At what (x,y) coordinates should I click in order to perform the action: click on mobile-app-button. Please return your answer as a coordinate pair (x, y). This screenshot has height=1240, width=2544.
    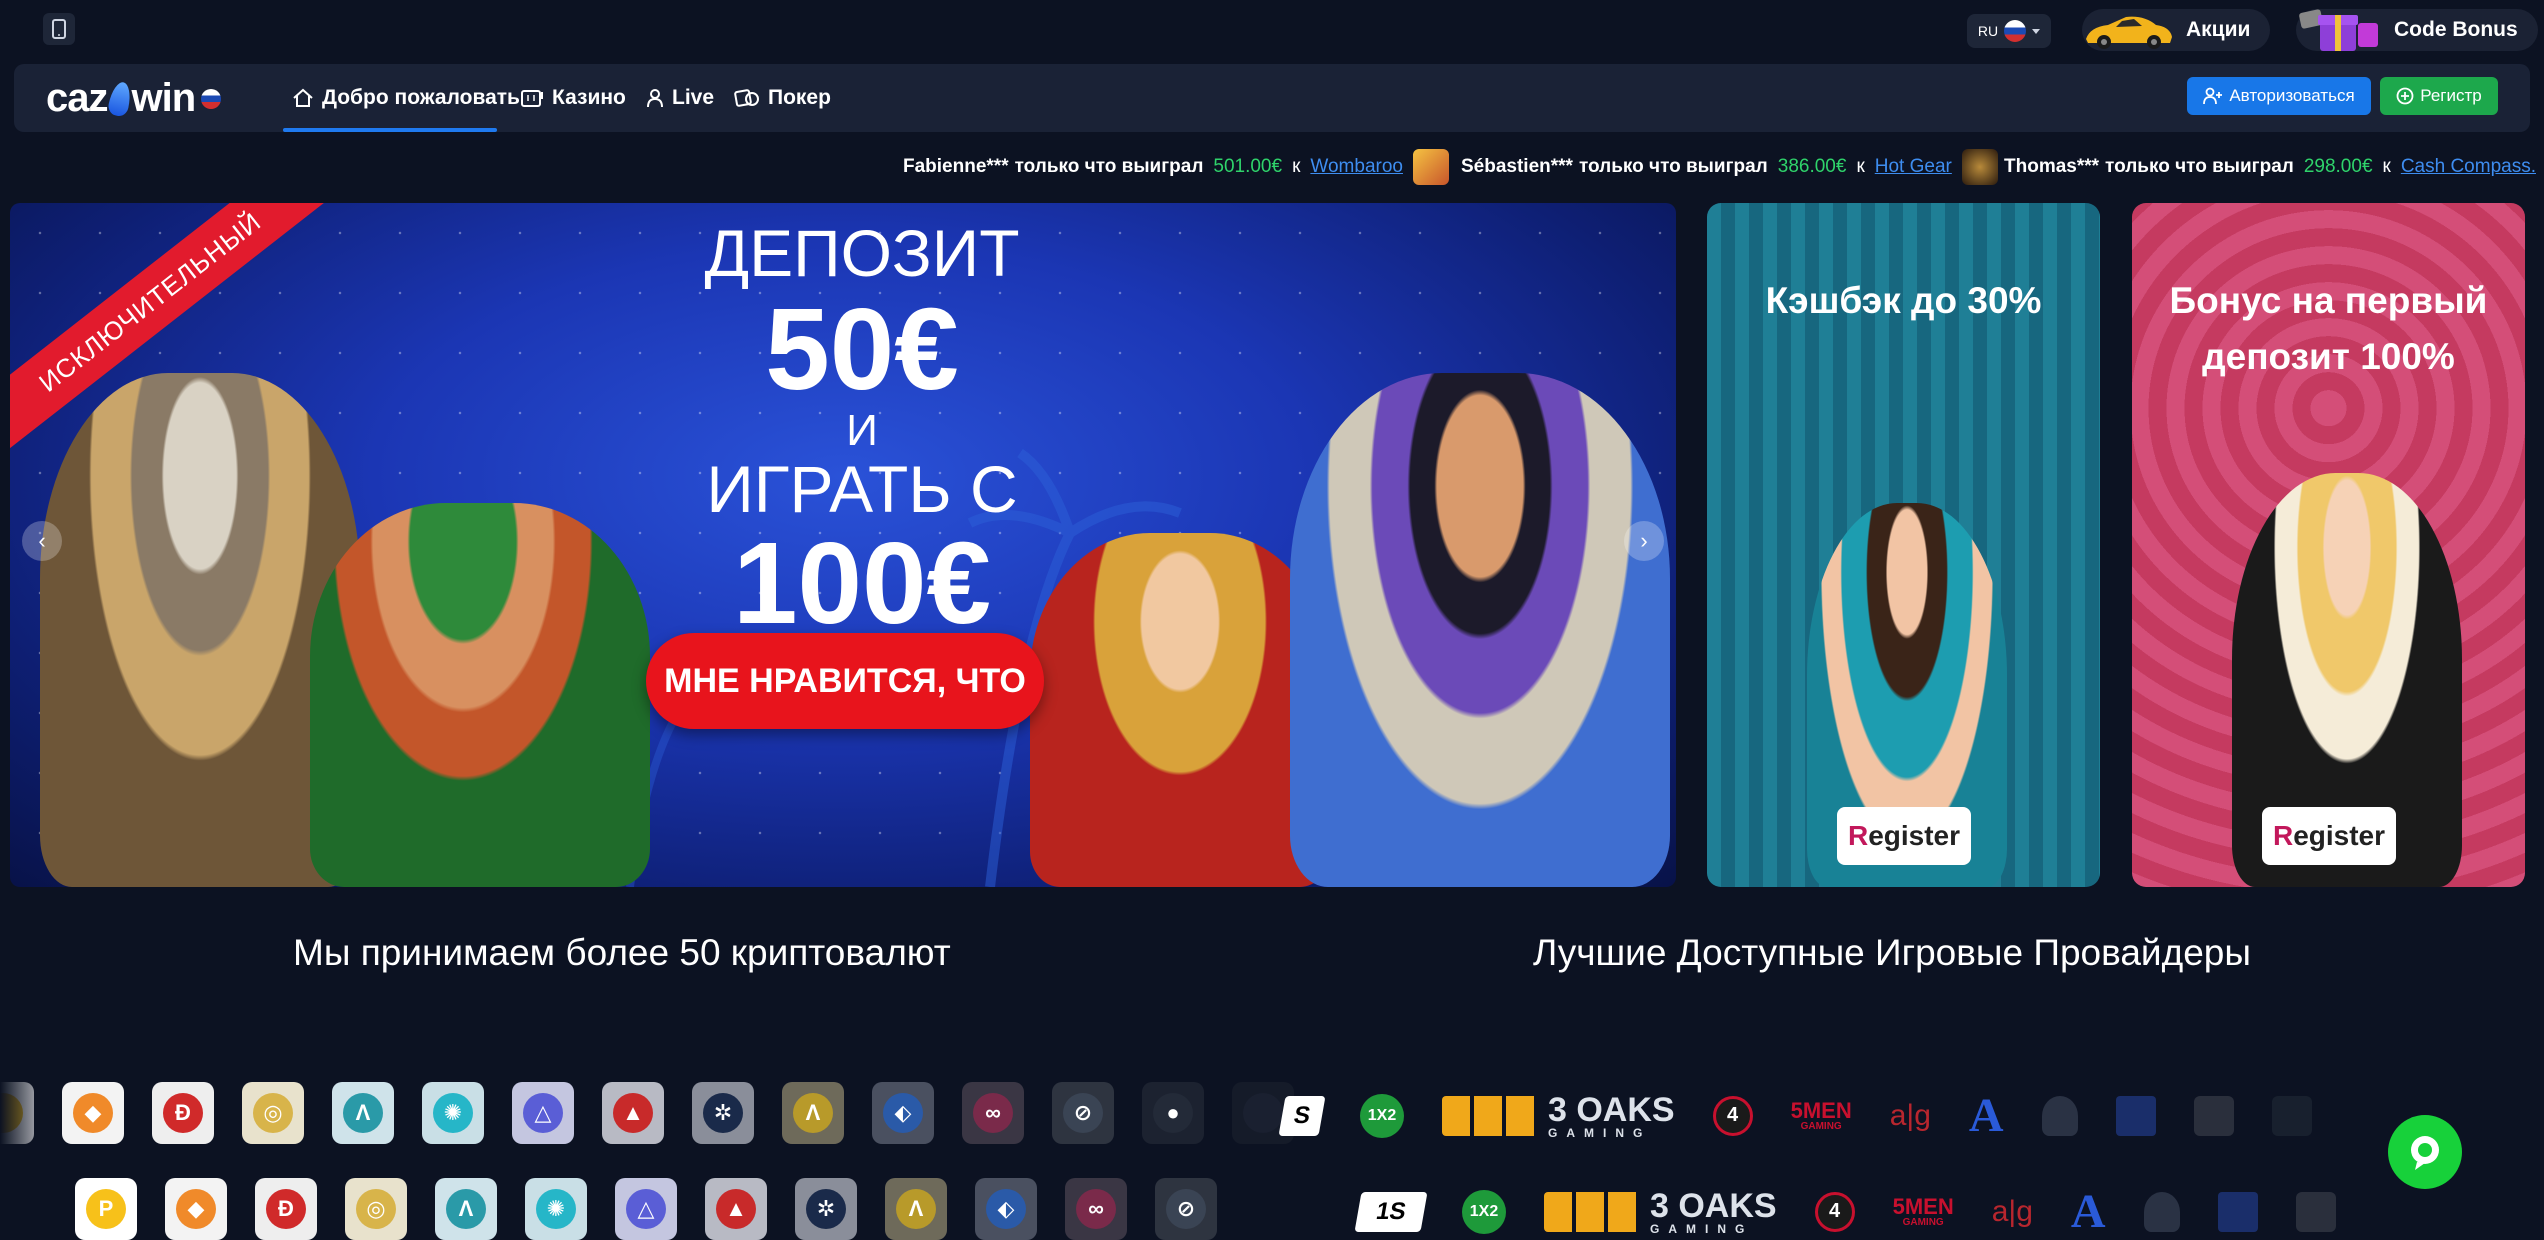
    Looking at the image, I should click on (59, 29).